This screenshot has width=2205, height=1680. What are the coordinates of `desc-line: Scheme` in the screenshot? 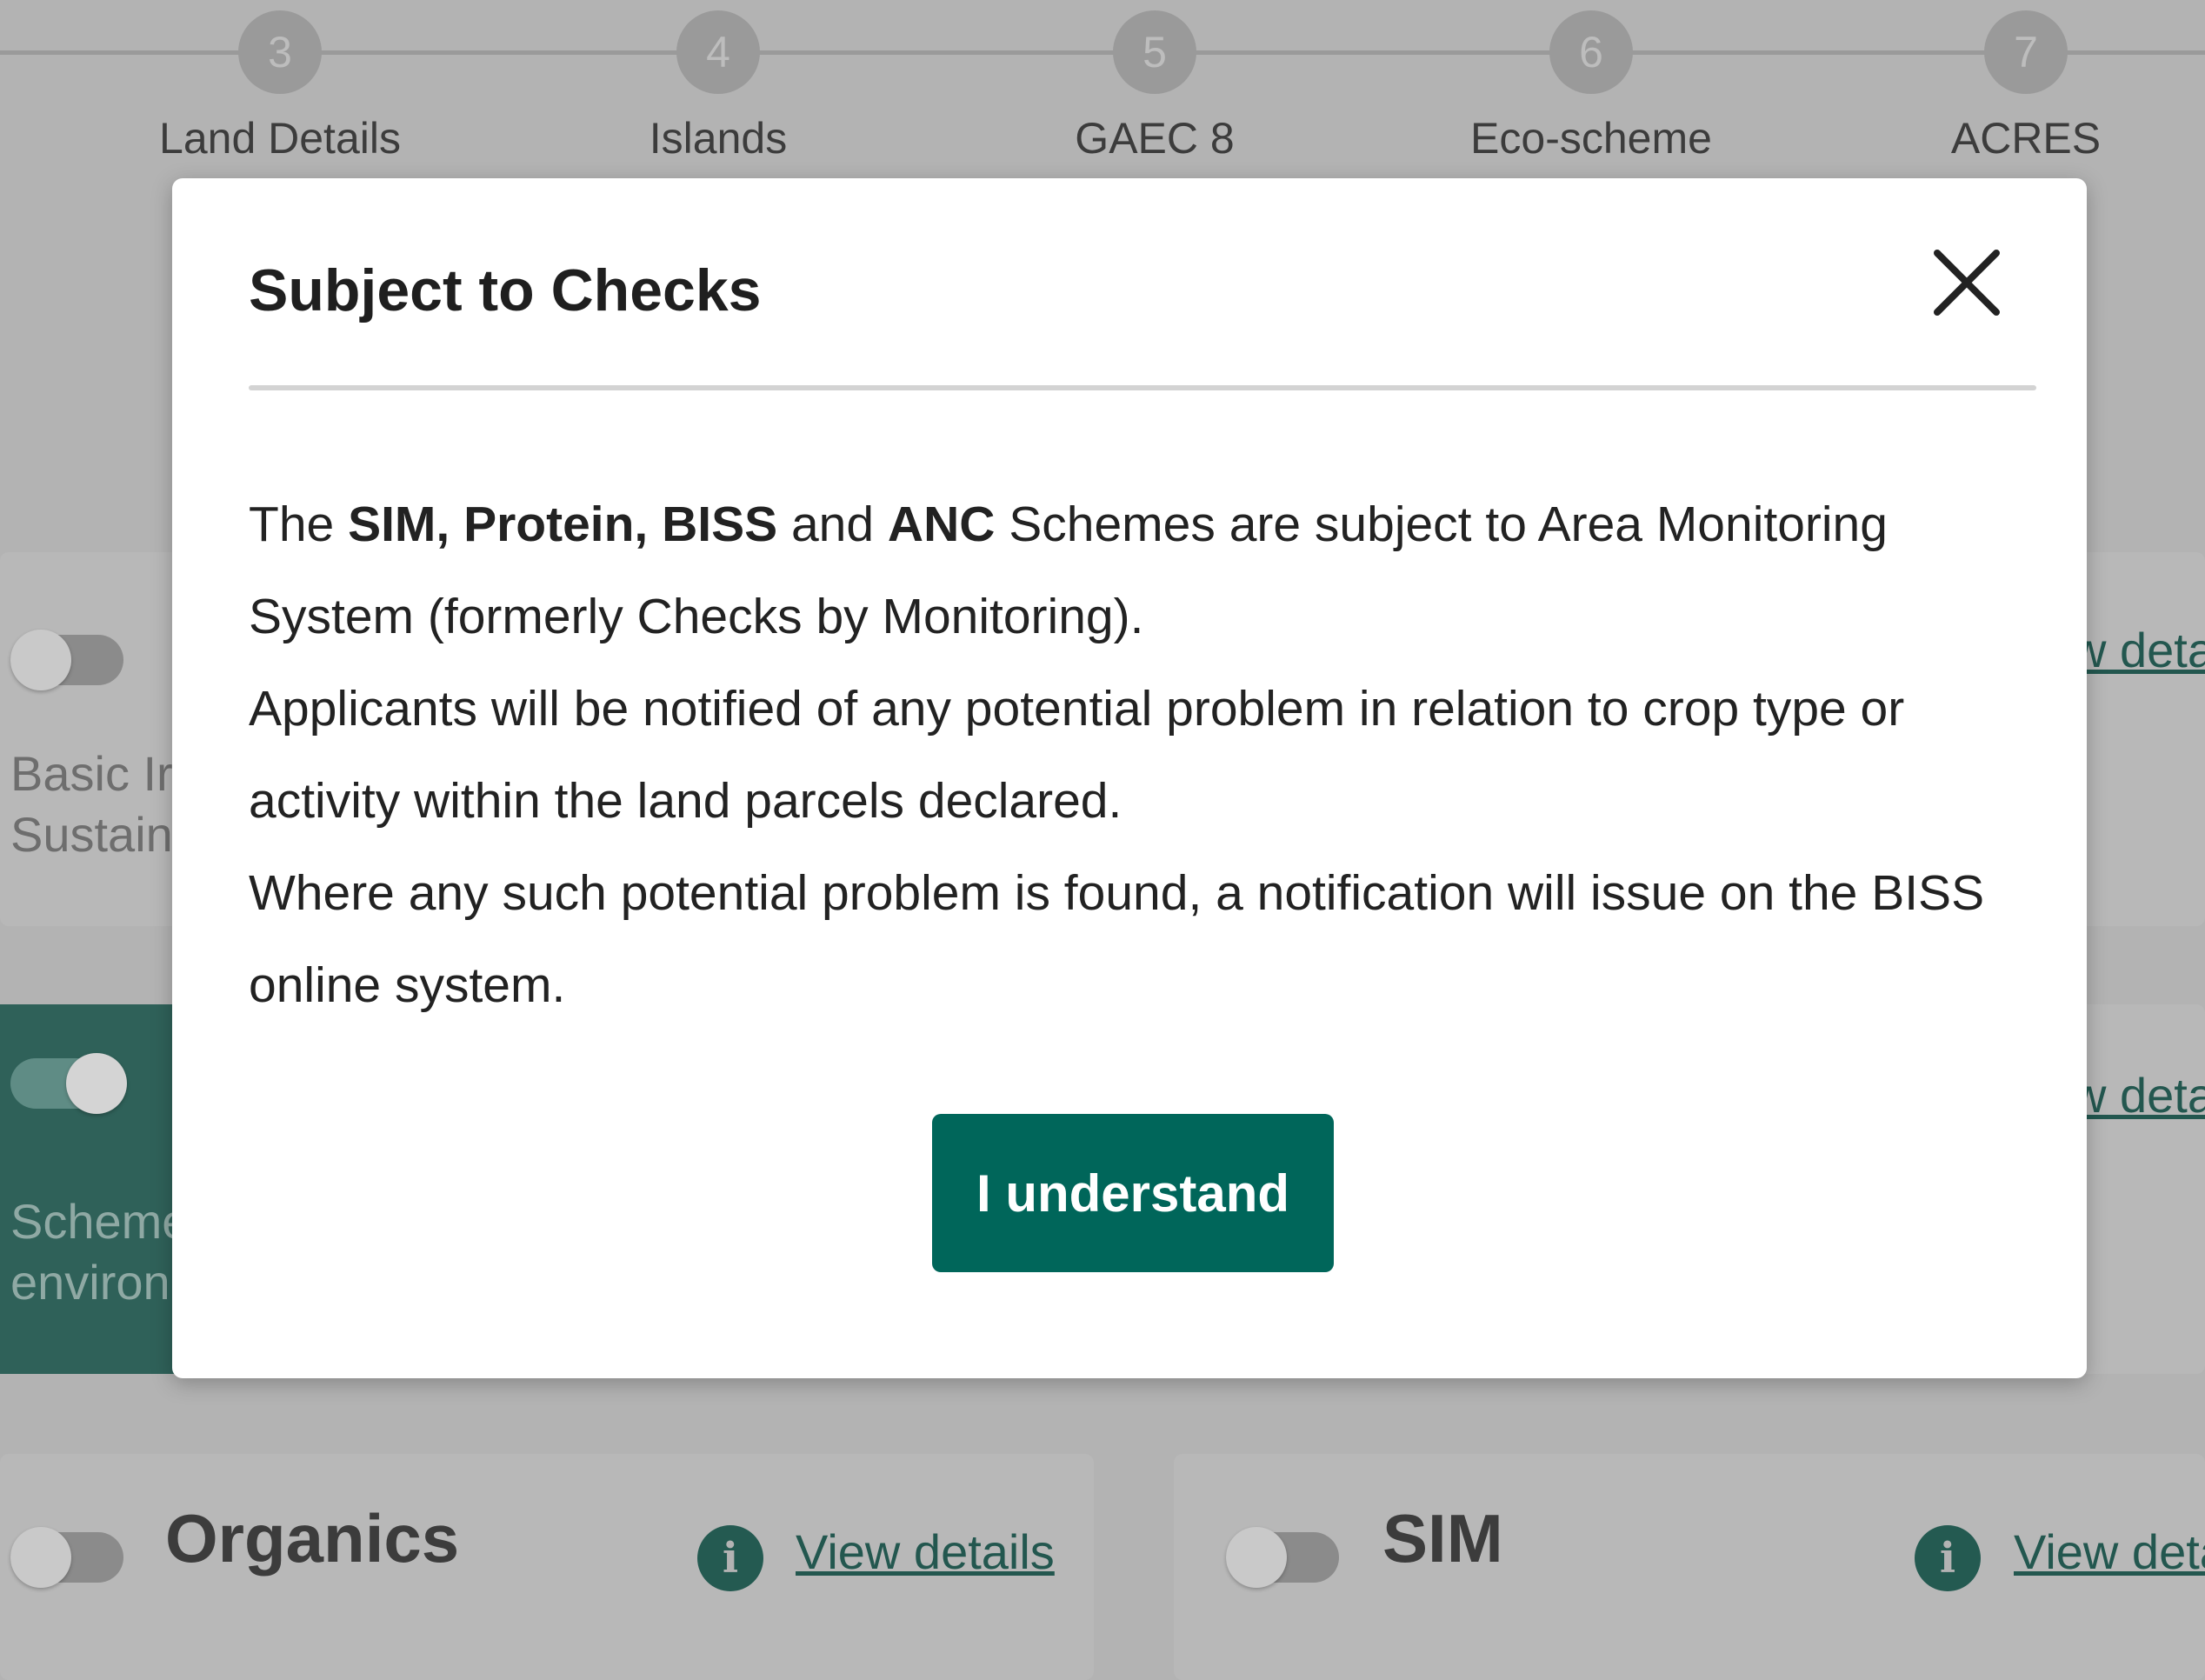 It's located at (100, 1221).